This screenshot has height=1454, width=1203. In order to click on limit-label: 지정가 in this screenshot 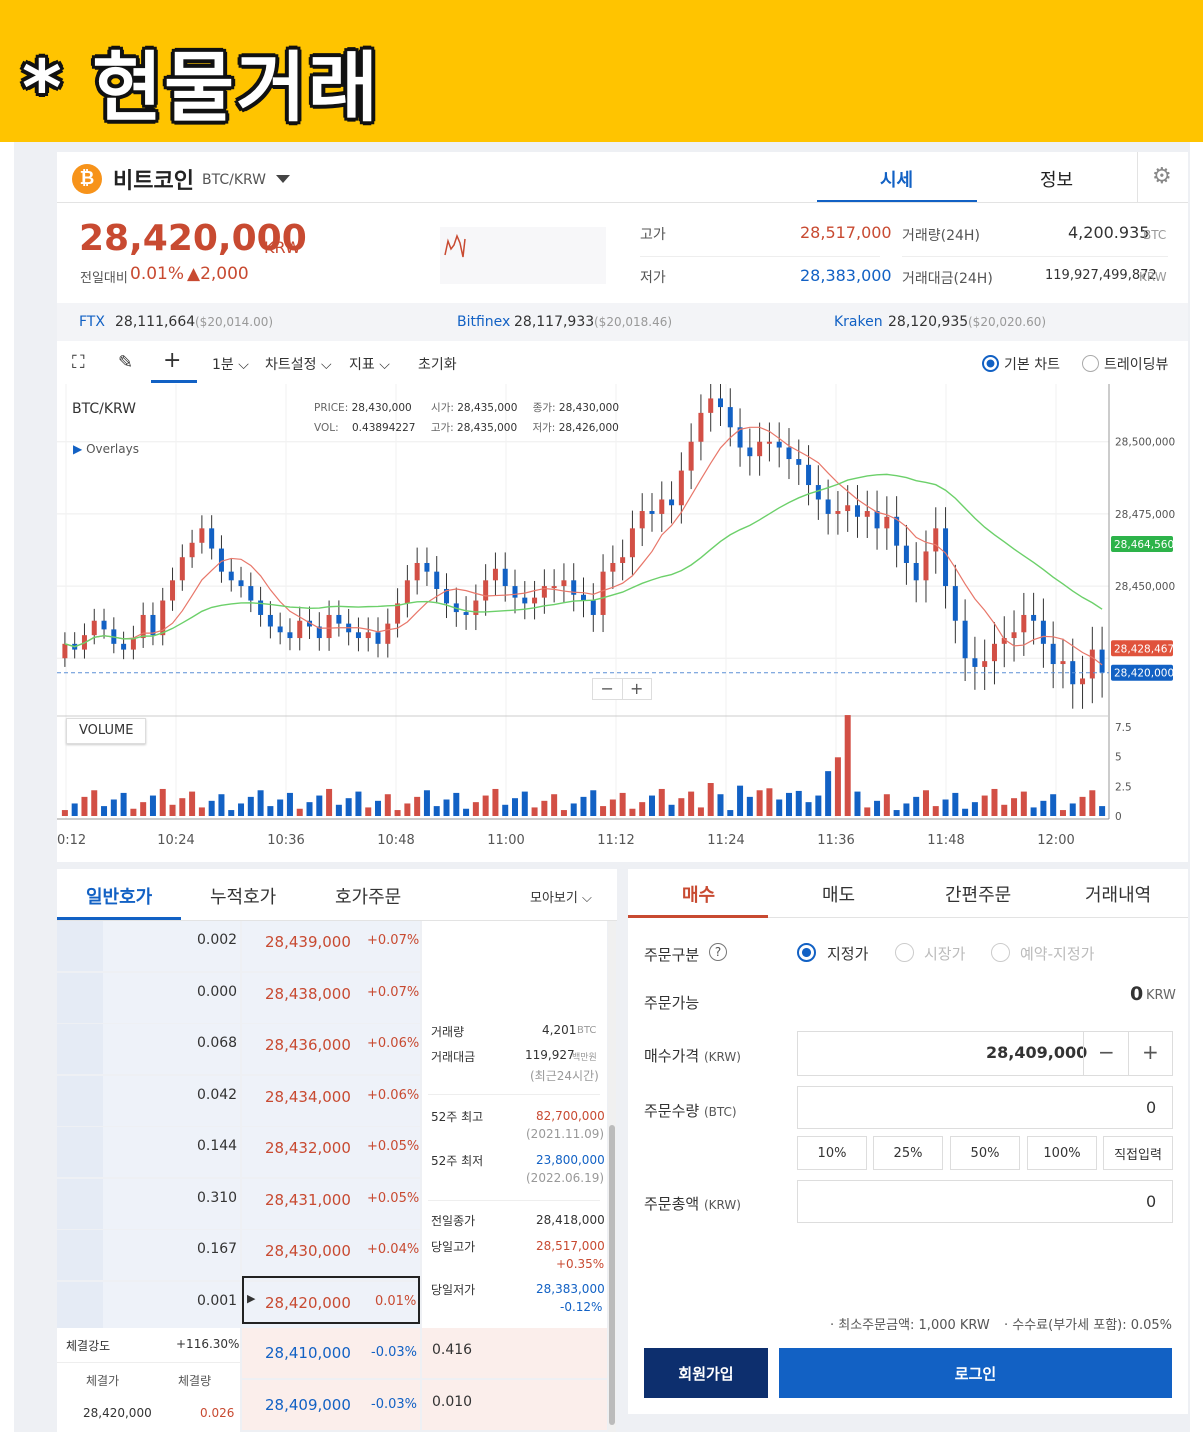, I will do `click(848, 954)`.